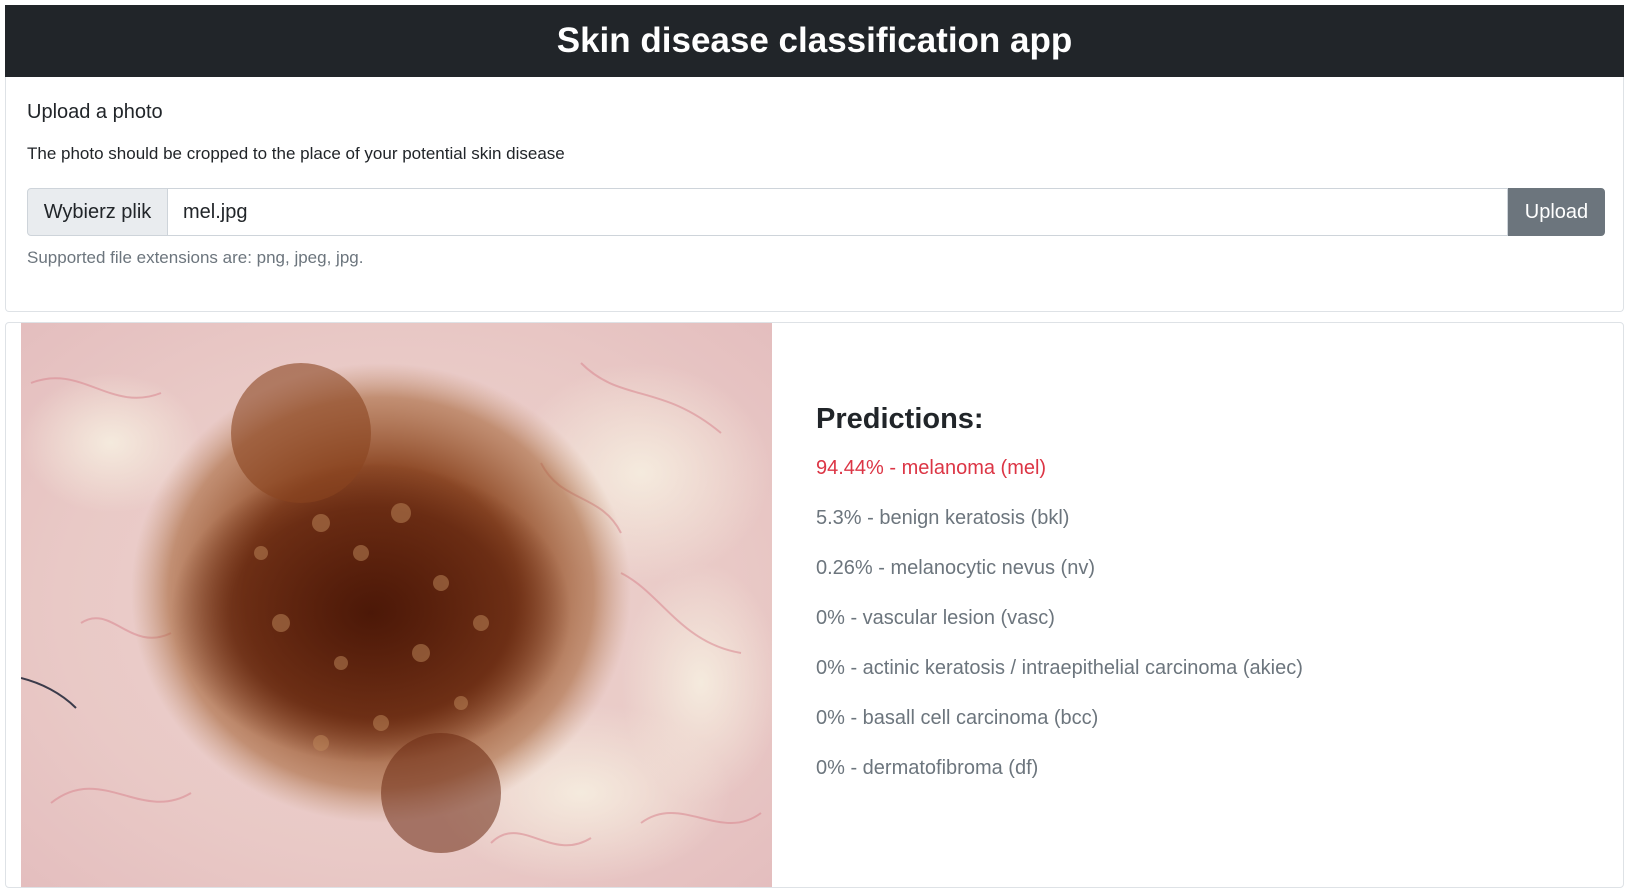 Image resolution: width=1629 pixels, height=893 pixels. I want to click on prediction-item: 94.44% - melanoma (mel), so click(931, 468).